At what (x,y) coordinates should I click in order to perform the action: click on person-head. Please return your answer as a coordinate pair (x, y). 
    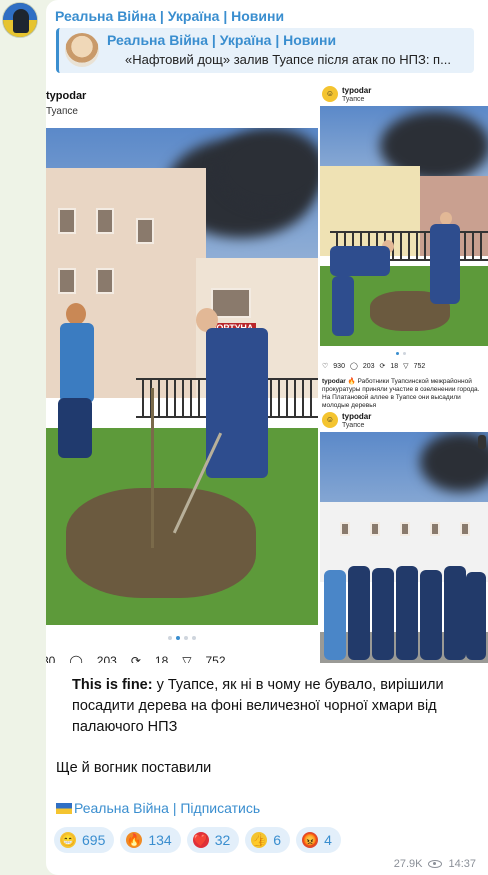
    Looking at the image, I should click on (76, 314).